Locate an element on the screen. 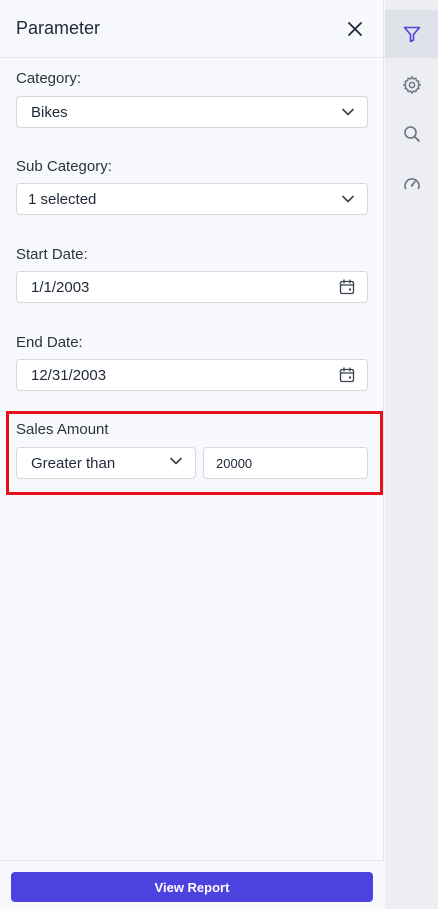  start-date-label: Start Date: is located at coordinates (52, 254).